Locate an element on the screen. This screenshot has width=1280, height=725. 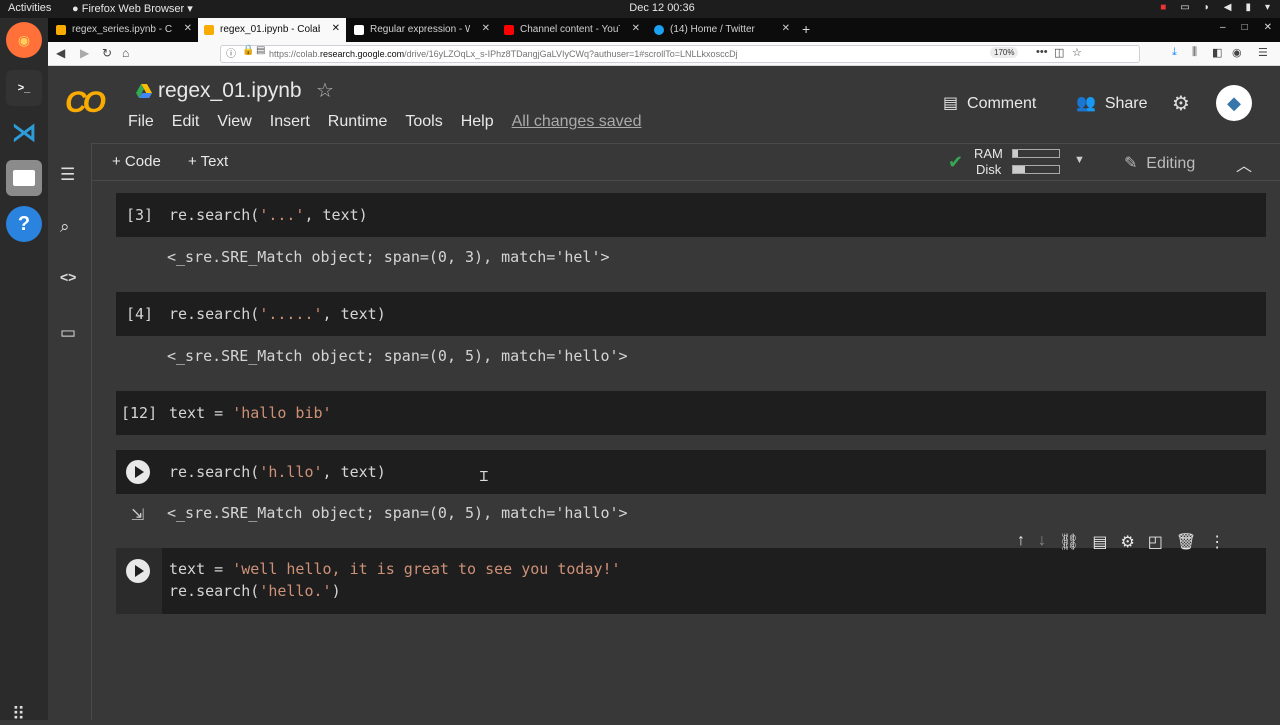
window-controls: – □ ✕ is located at coordinates (1246, 27).